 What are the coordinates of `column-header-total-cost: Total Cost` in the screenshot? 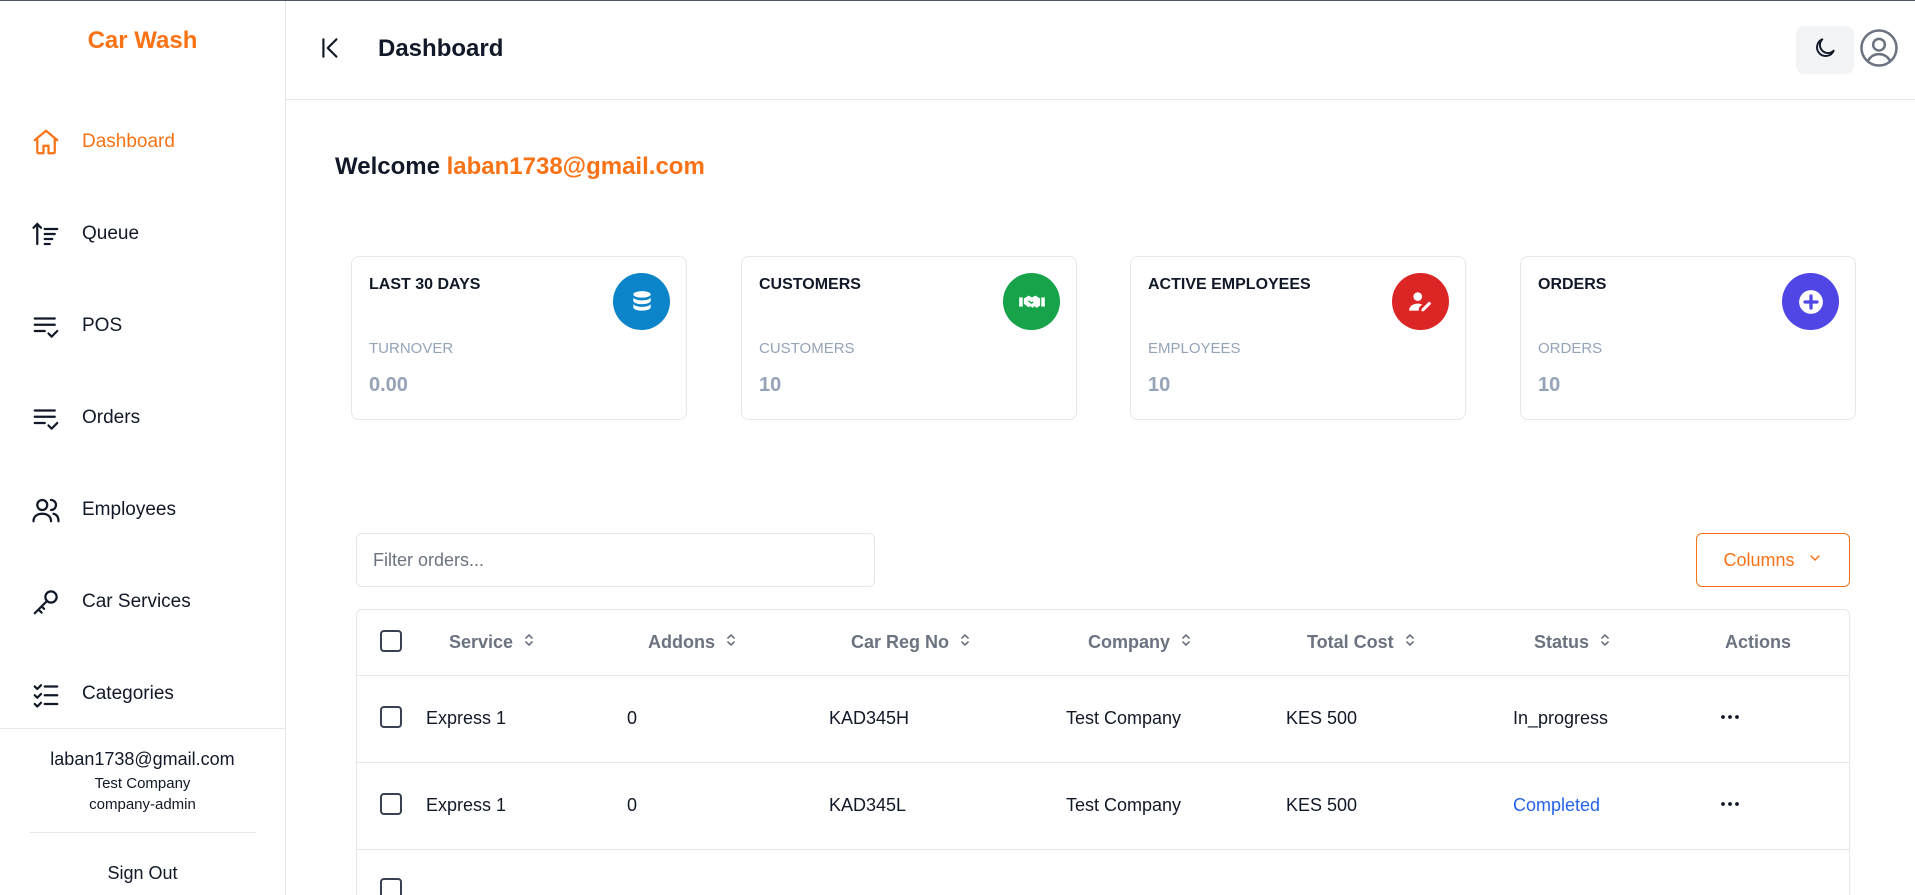 It's located at (1361, 642).